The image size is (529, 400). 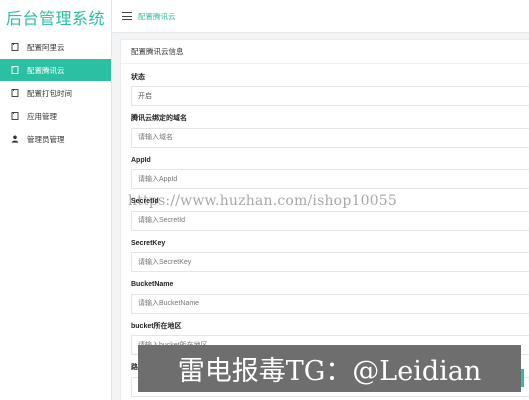 I want to click on secretkey-field, so click(x=330, y=262).